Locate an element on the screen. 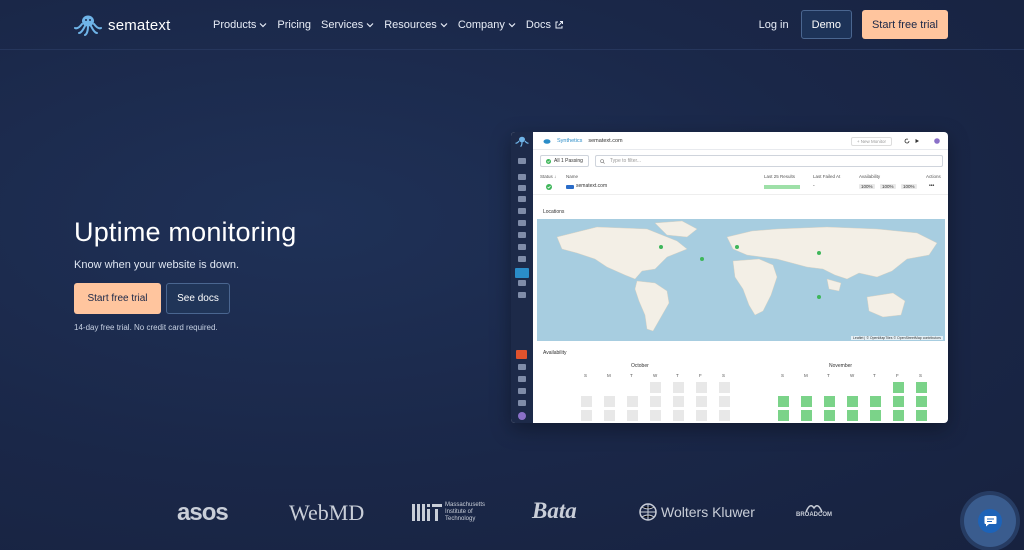  search-icon is located at coordinates (602, 161).